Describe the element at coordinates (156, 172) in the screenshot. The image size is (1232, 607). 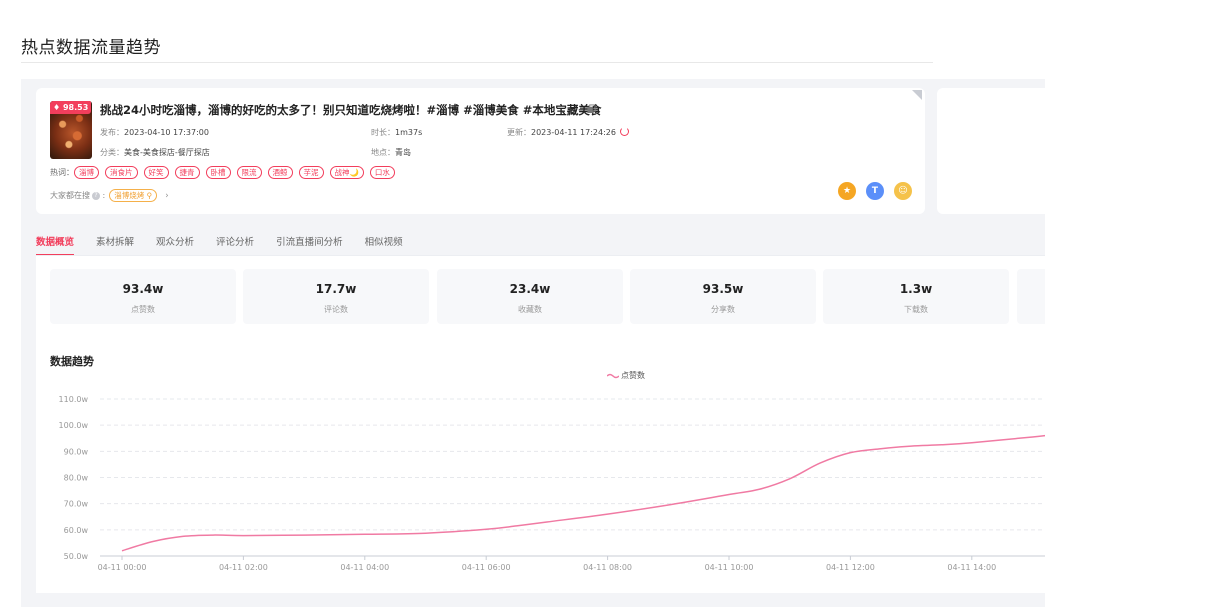
I see `hotword-tag: 好笑` at that location.